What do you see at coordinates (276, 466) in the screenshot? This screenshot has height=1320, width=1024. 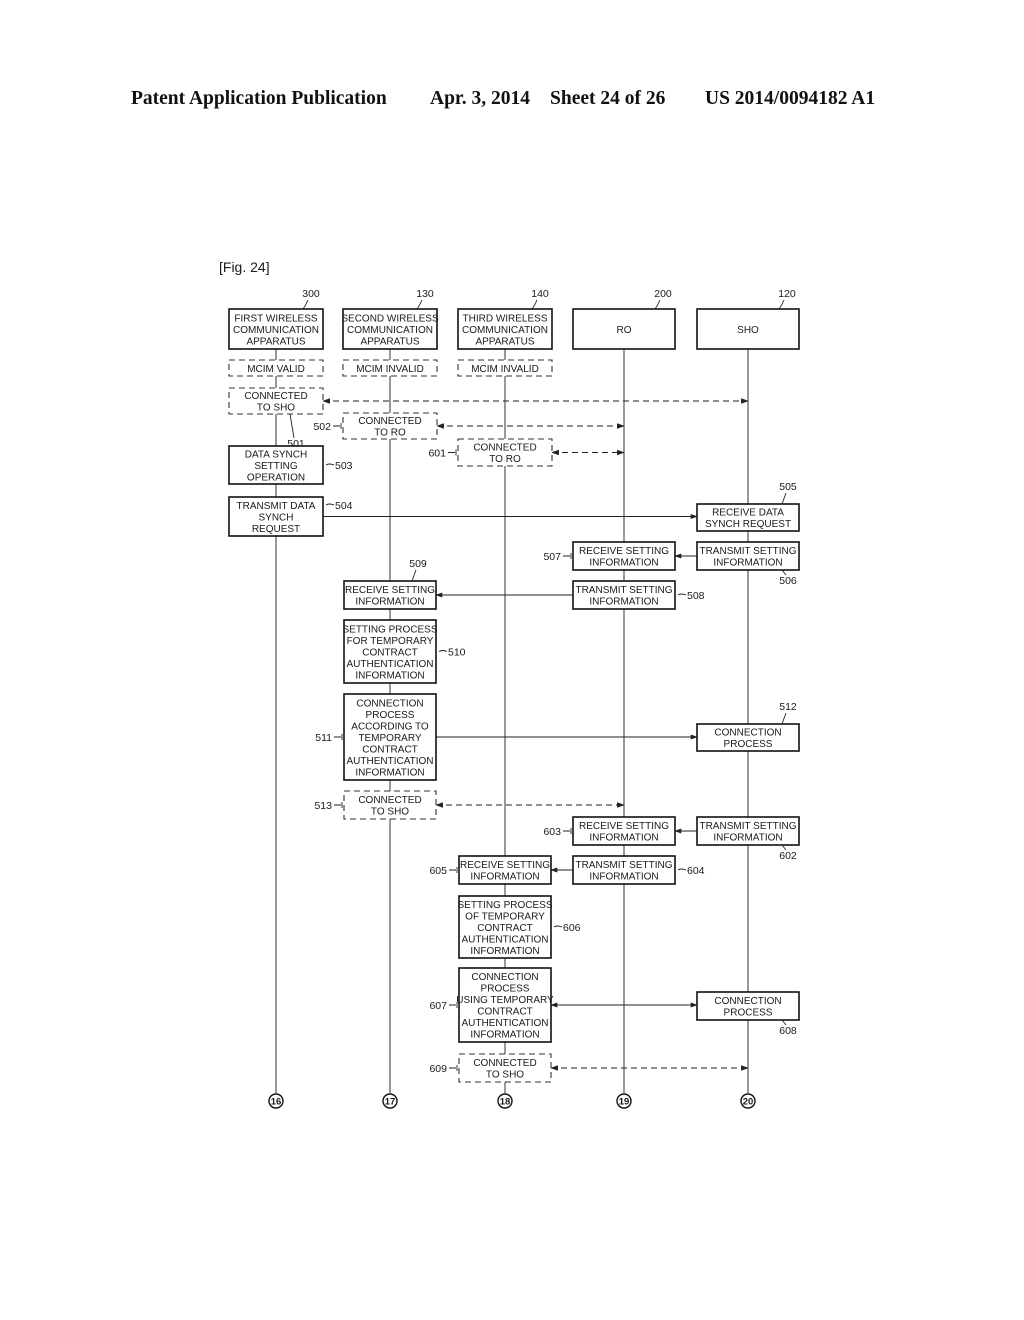 I see `step-label-line: SETTING` at bounding box center [276, 466].